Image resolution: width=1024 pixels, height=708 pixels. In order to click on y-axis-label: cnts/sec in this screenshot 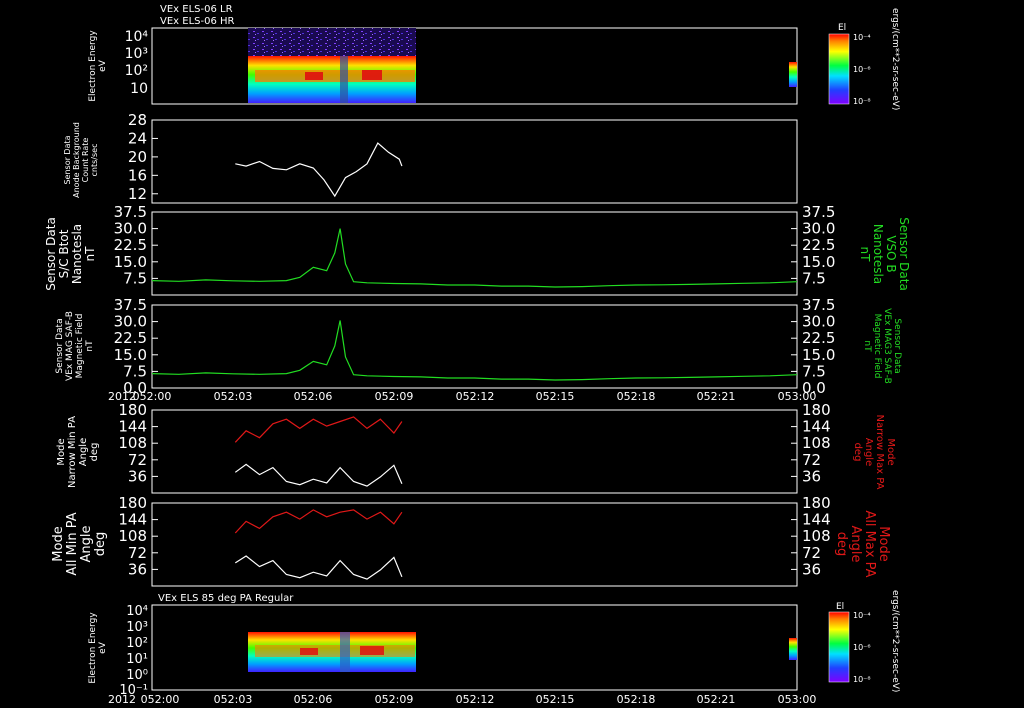, I will do `click(94, 160)`.